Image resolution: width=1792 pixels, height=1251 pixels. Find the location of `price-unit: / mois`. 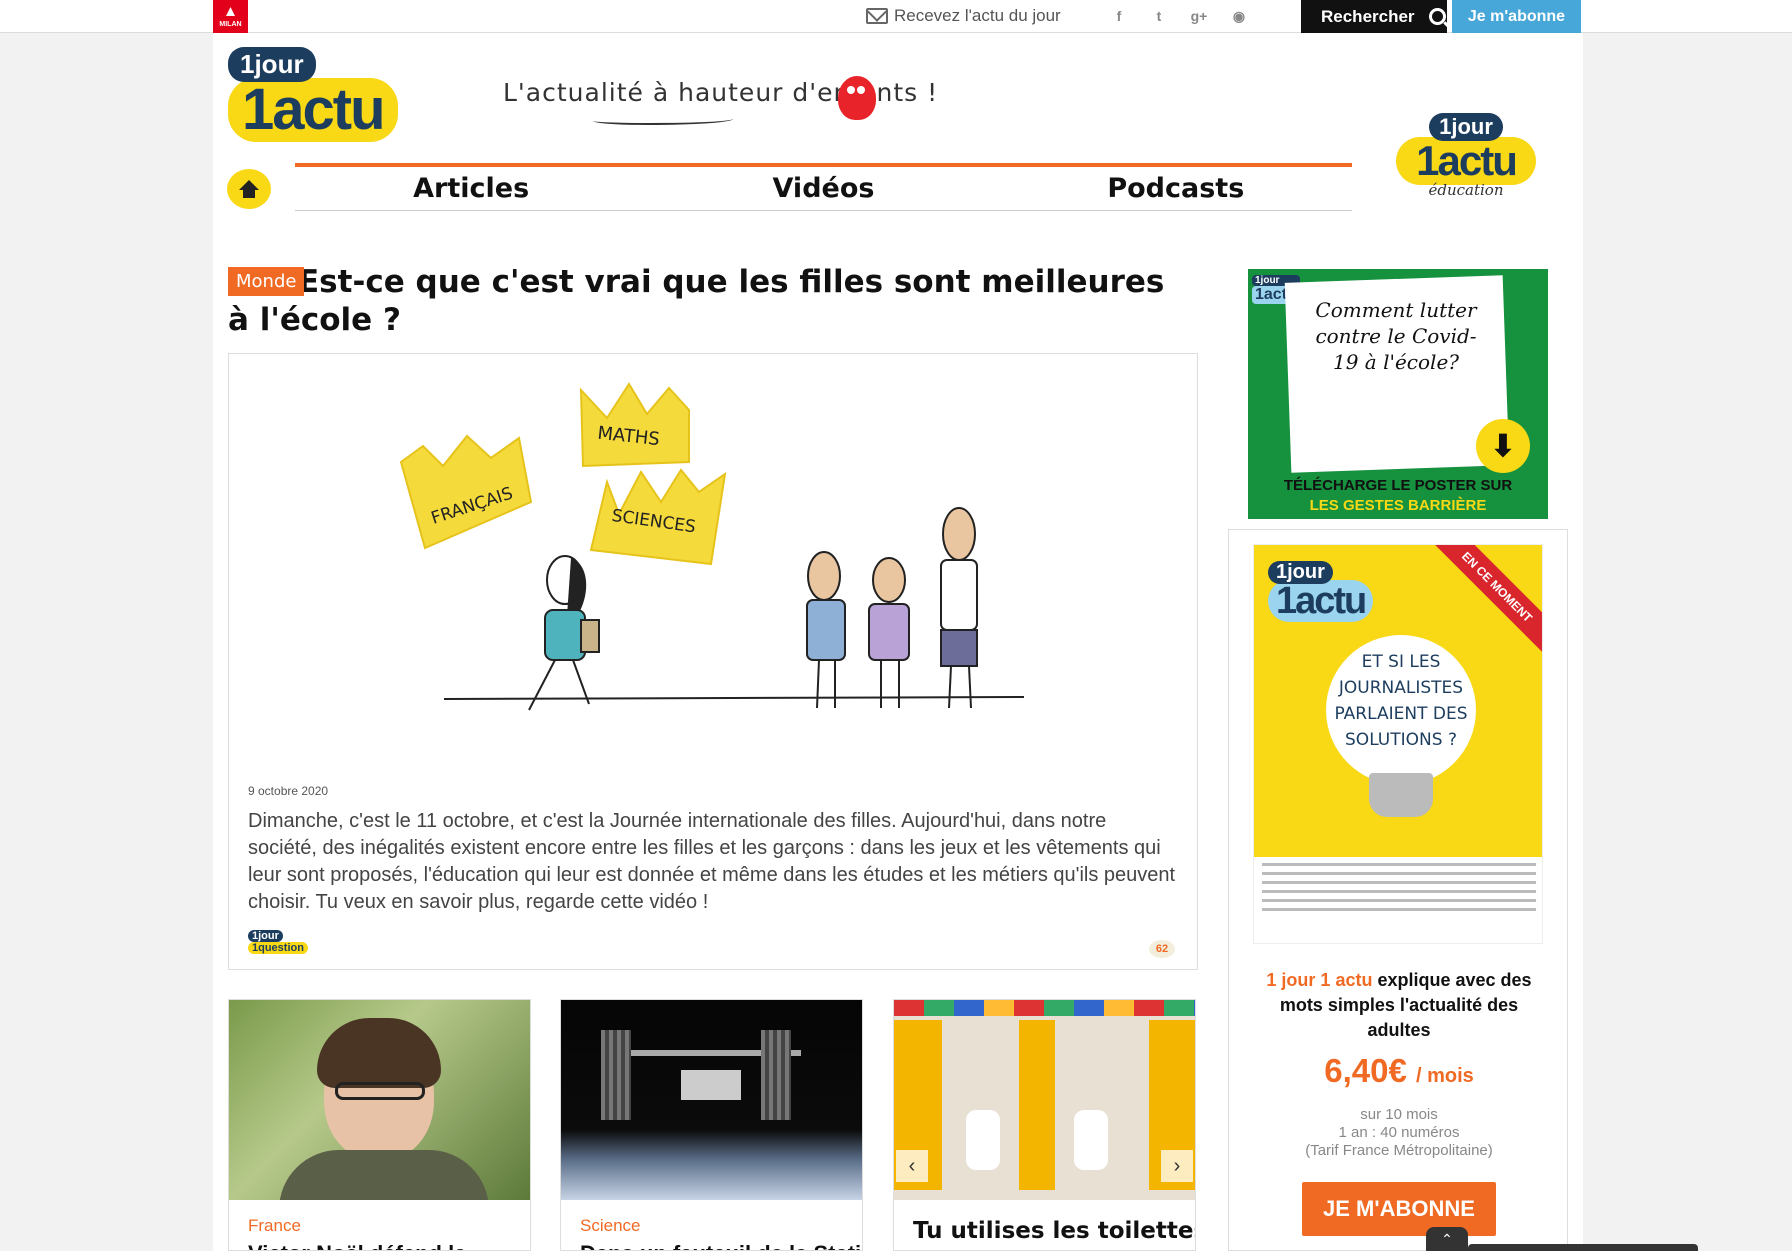

price-unit: / mois is located at coordinates (1444, 1076).